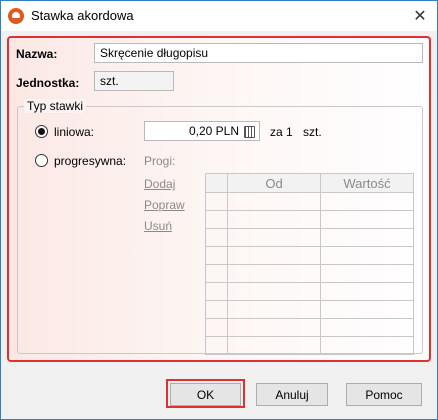 The width and height of the screenshot is (438, 420). I want to click on cancel-button: Anuluj, so click(292, 394).